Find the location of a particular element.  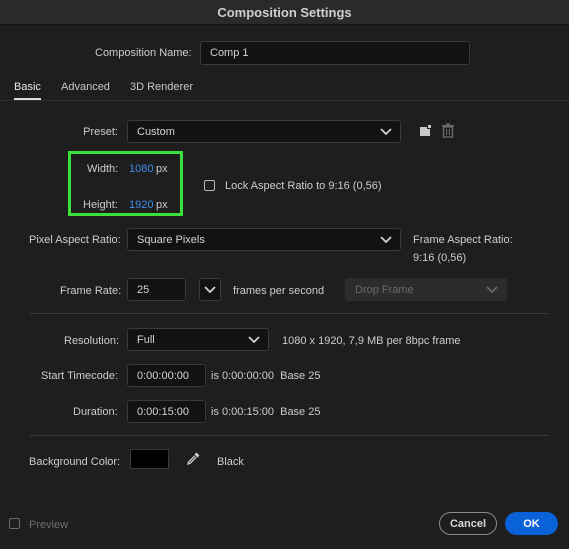

resolution-select: Full is located at coordinates (198, 339).